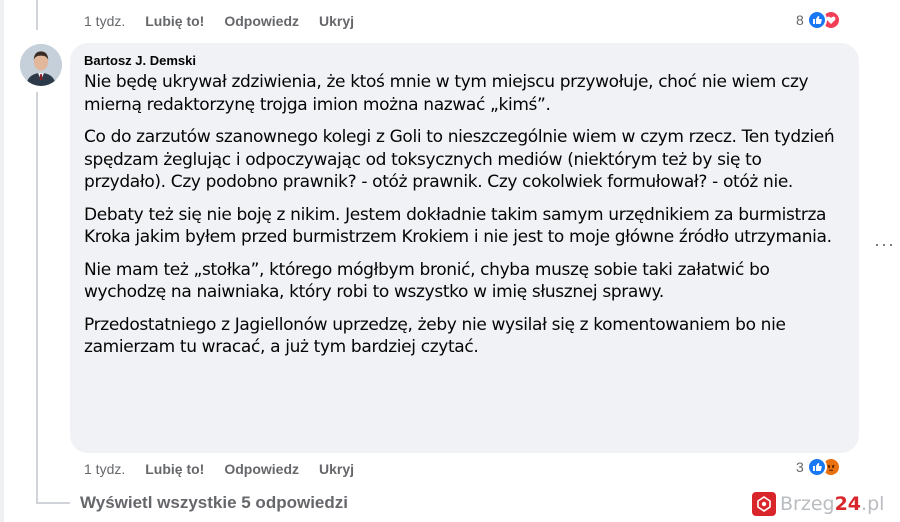  Describe the element at coordinates (832, 504) in the screenshot. I see `watermark-text: Brzeg24.pl` at that location.